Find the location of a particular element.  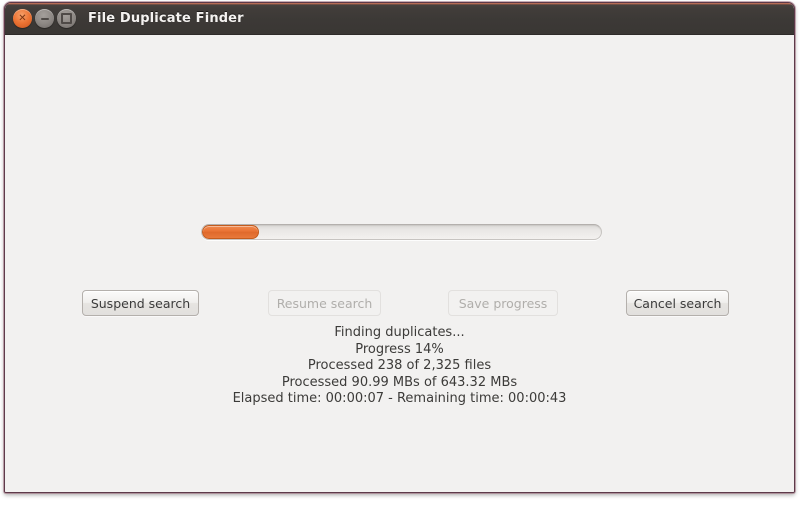

save-progress-label: Save progress is located at coordinates (503, 303).